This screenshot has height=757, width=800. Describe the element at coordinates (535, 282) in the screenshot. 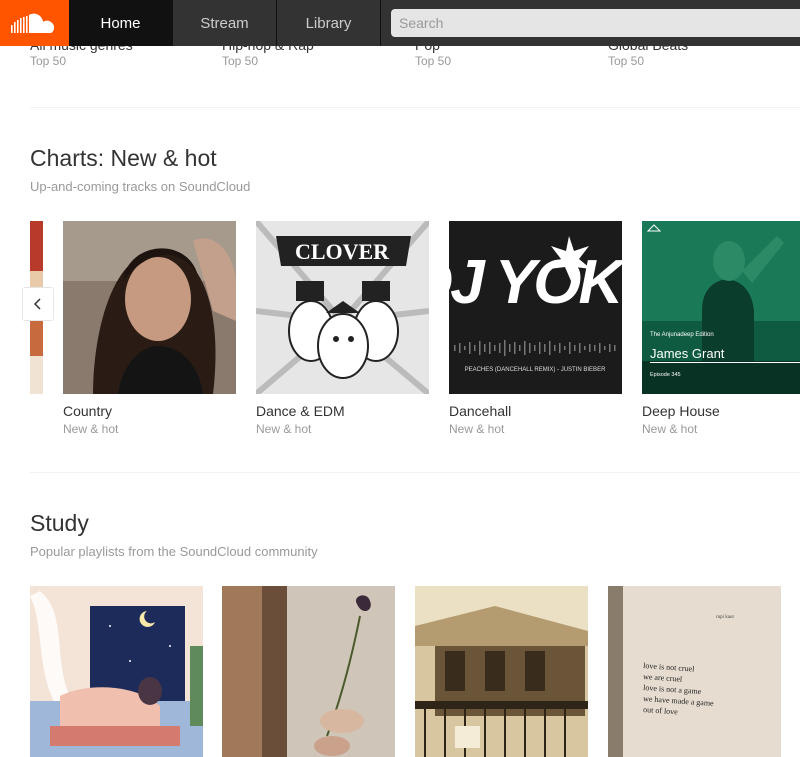

I see `svg-text: DJ YOKO` at that location.